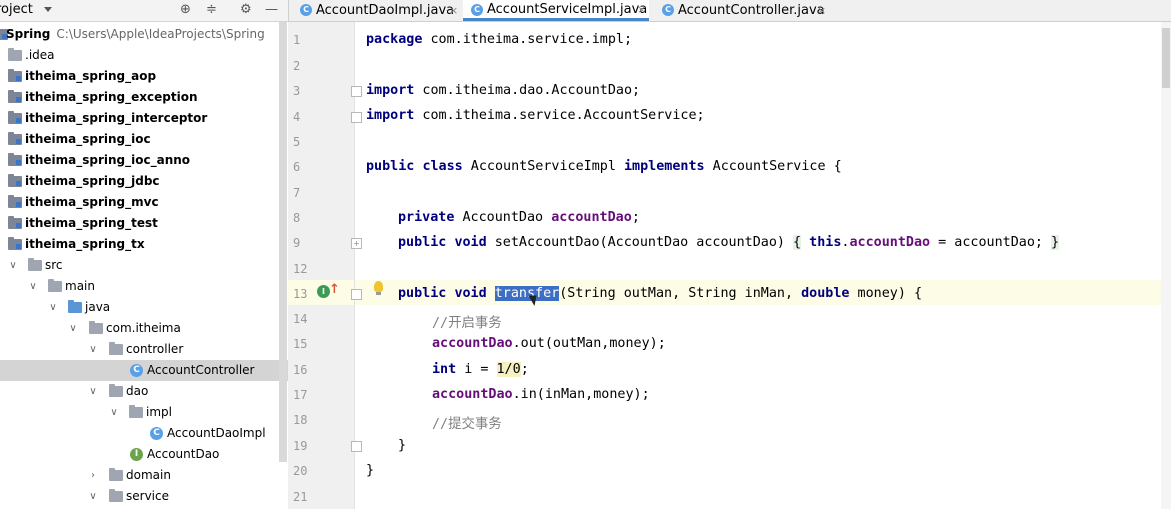  Describe the element at coordinates (144, 265) in the screenshot. I see `tree-item-src: ∨ src` at that location.